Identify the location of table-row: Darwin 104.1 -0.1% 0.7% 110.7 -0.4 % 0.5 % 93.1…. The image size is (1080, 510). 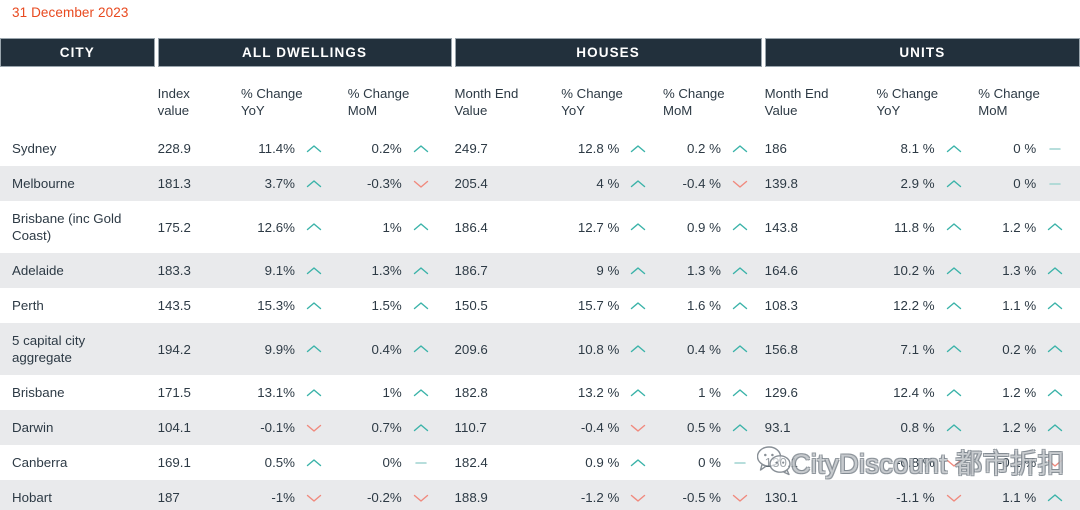
(540, 427).